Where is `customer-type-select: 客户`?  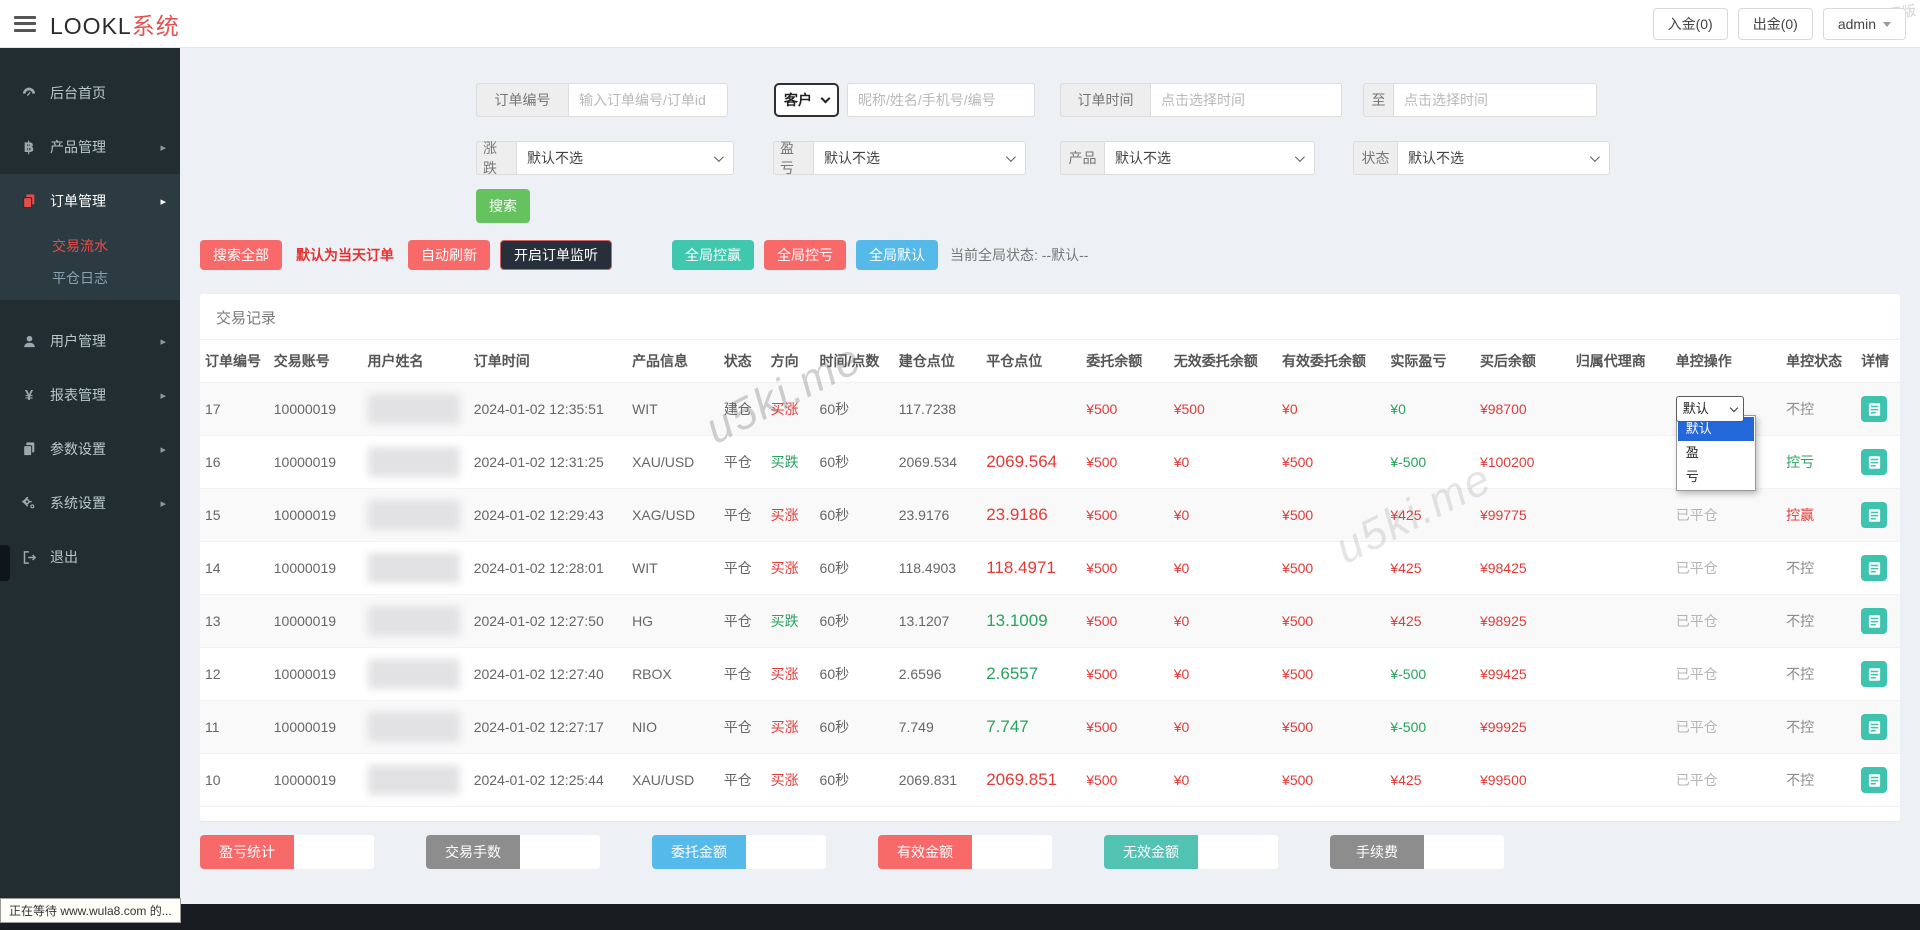
customer-type-select: 客户 is located at coordinates (806, 100).